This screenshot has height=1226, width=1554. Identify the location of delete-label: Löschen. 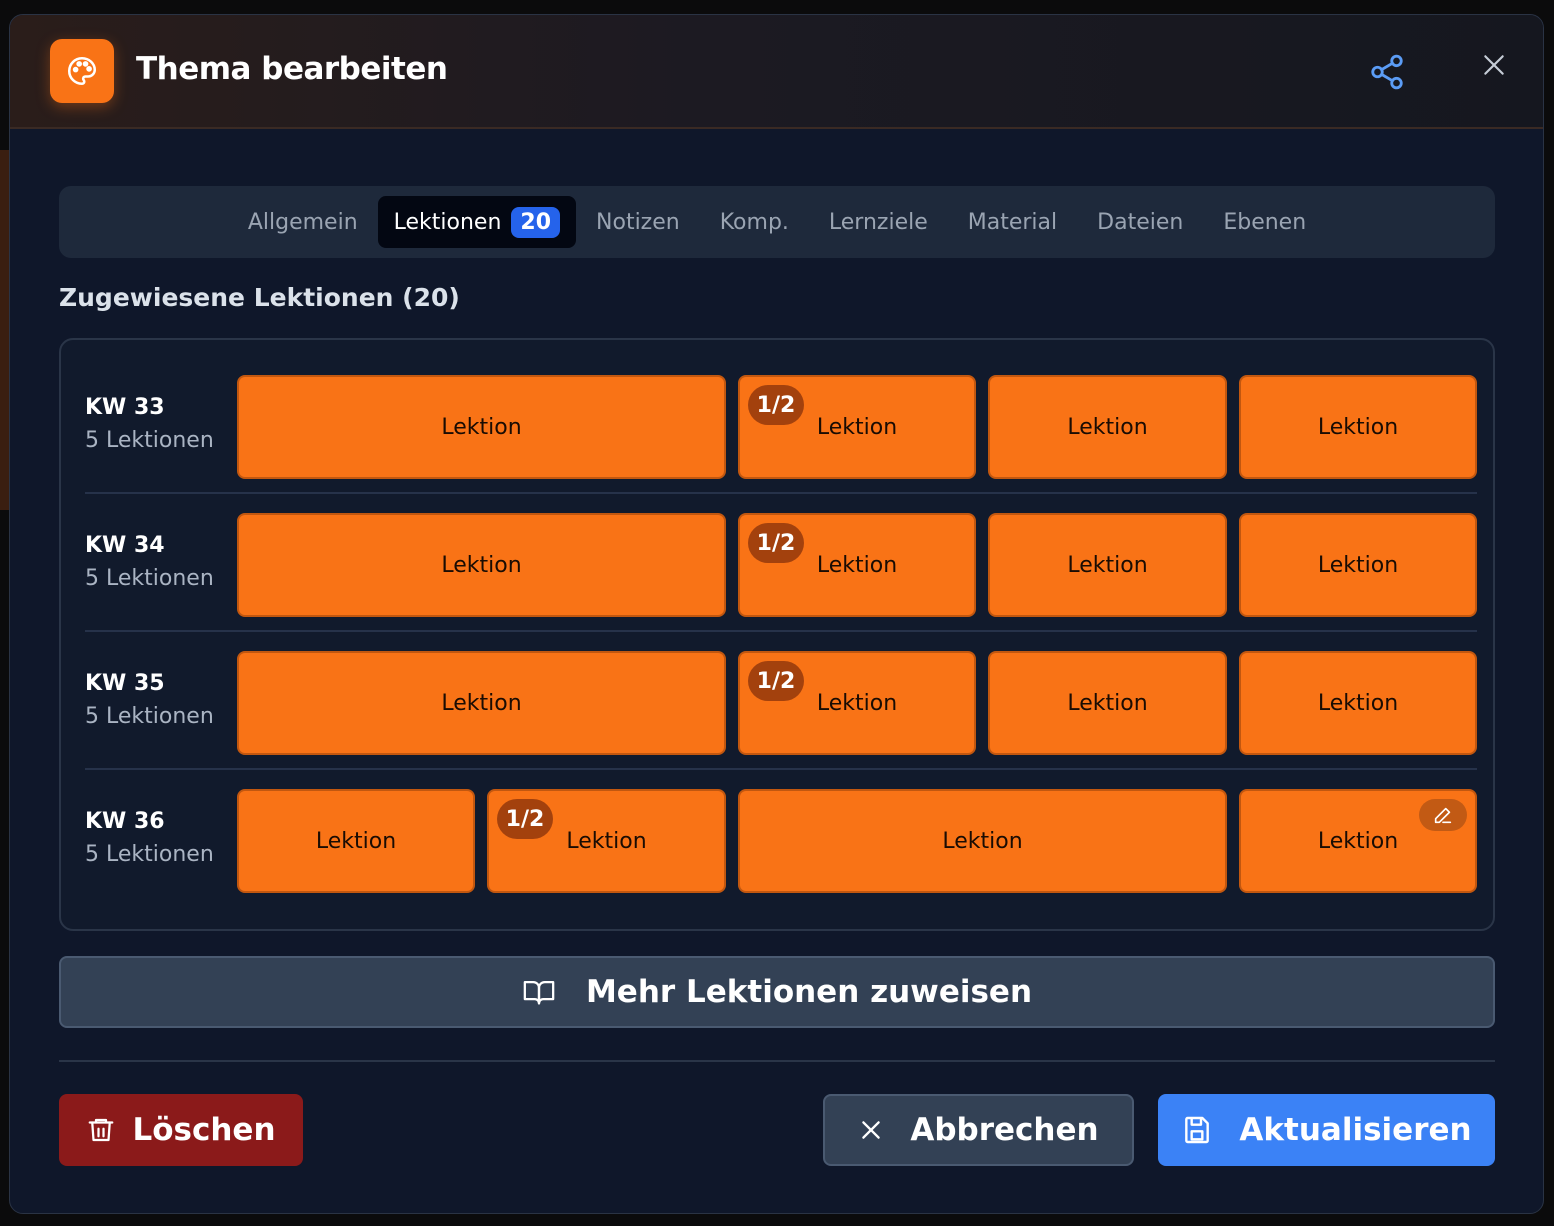
(204, 1130).